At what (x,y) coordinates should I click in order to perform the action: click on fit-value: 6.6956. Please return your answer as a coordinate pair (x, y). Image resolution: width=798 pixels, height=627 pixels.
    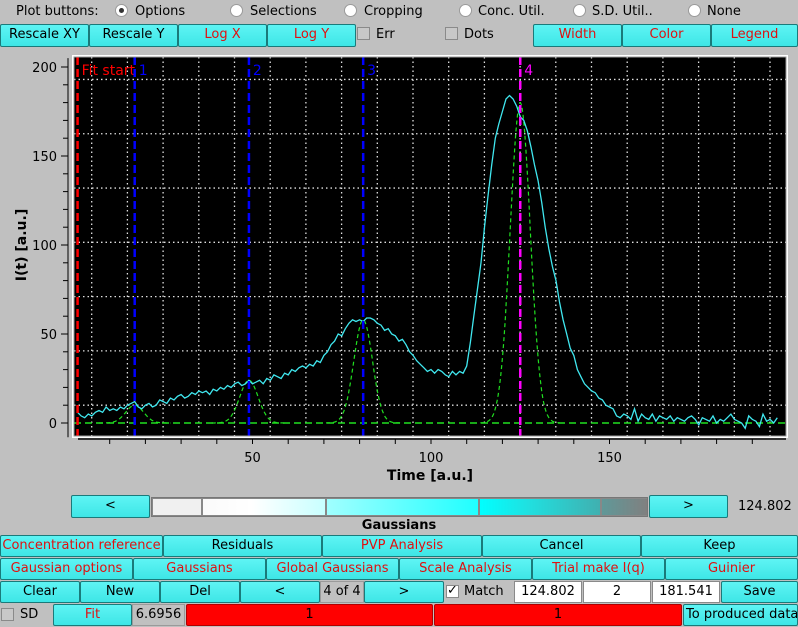
    Looking at the image, I should click on (158, 615).